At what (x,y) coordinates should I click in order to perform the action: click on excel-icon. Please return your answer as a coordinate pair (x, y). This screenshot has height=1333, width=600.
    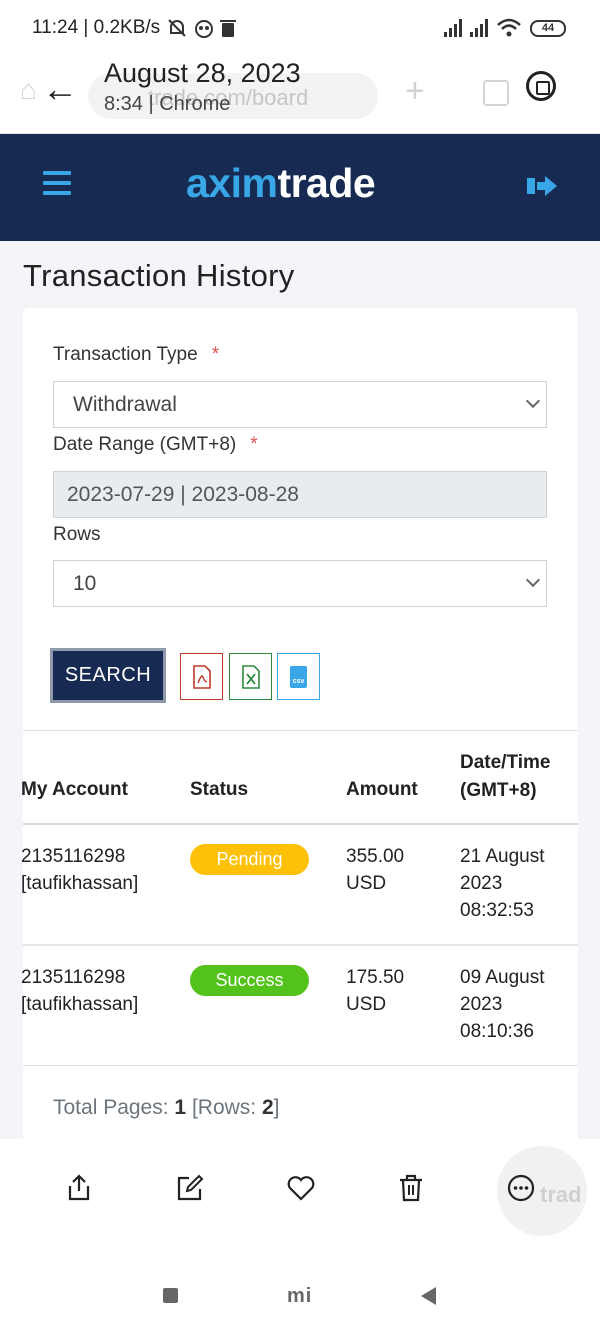
    Looking at the image, I should click on (250, 676).